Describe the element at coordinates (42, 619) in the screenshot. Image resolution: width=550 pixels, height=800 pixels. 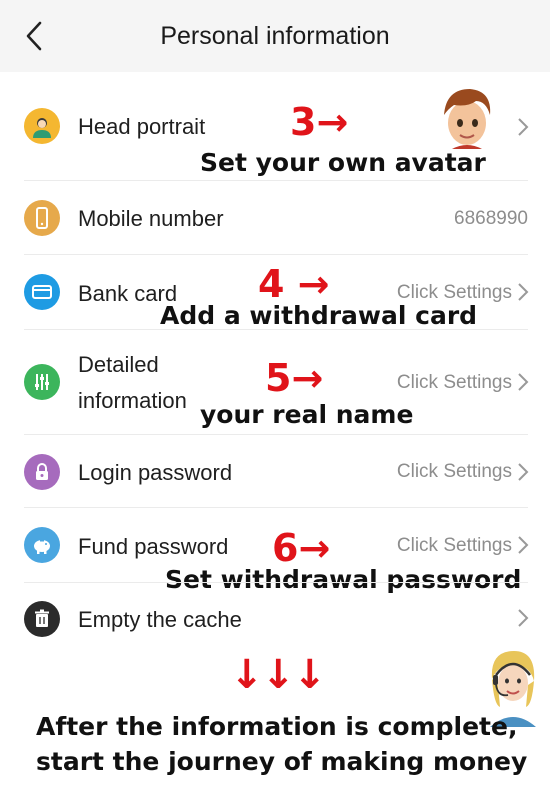
I see `trash-icon` at that location.